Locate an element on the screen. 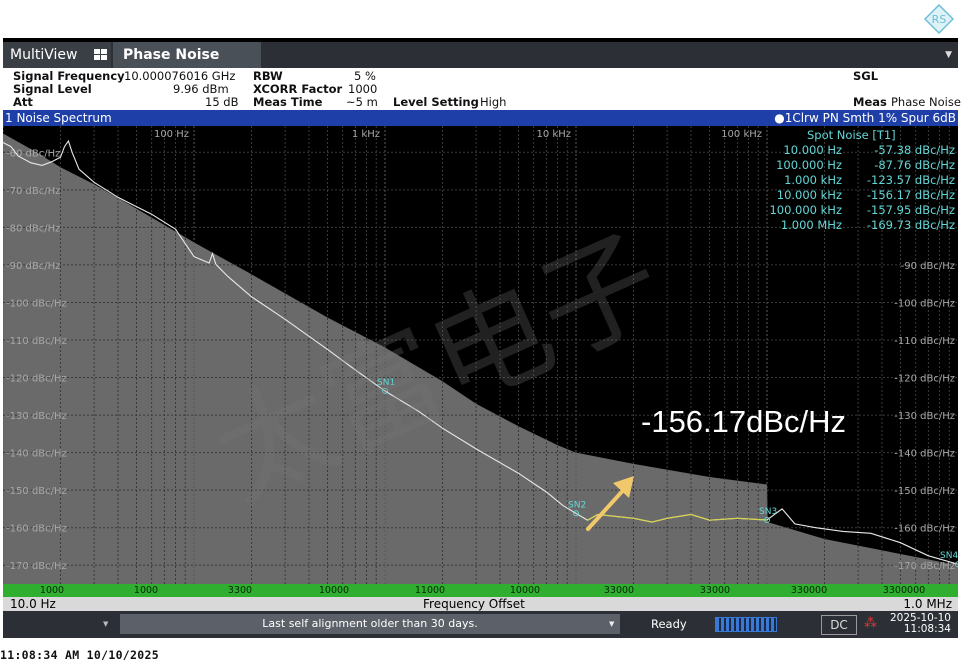  tab-multiview: MultiView is located at coordinates (57, 55).